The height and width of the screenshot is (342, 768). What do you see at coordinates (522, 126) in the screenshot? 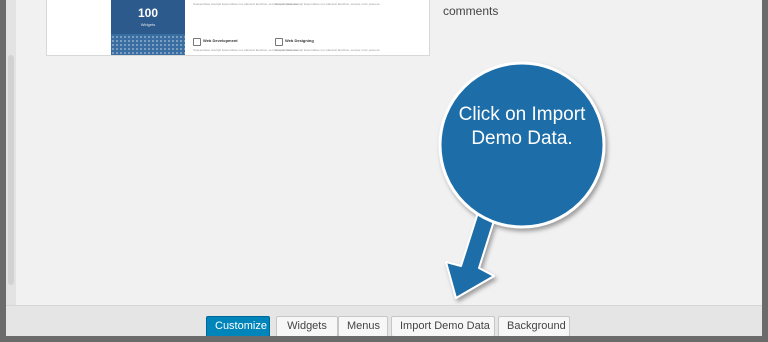
I see `callout-text: Click on Import Demo Data.` at bounding box center [522, 126].